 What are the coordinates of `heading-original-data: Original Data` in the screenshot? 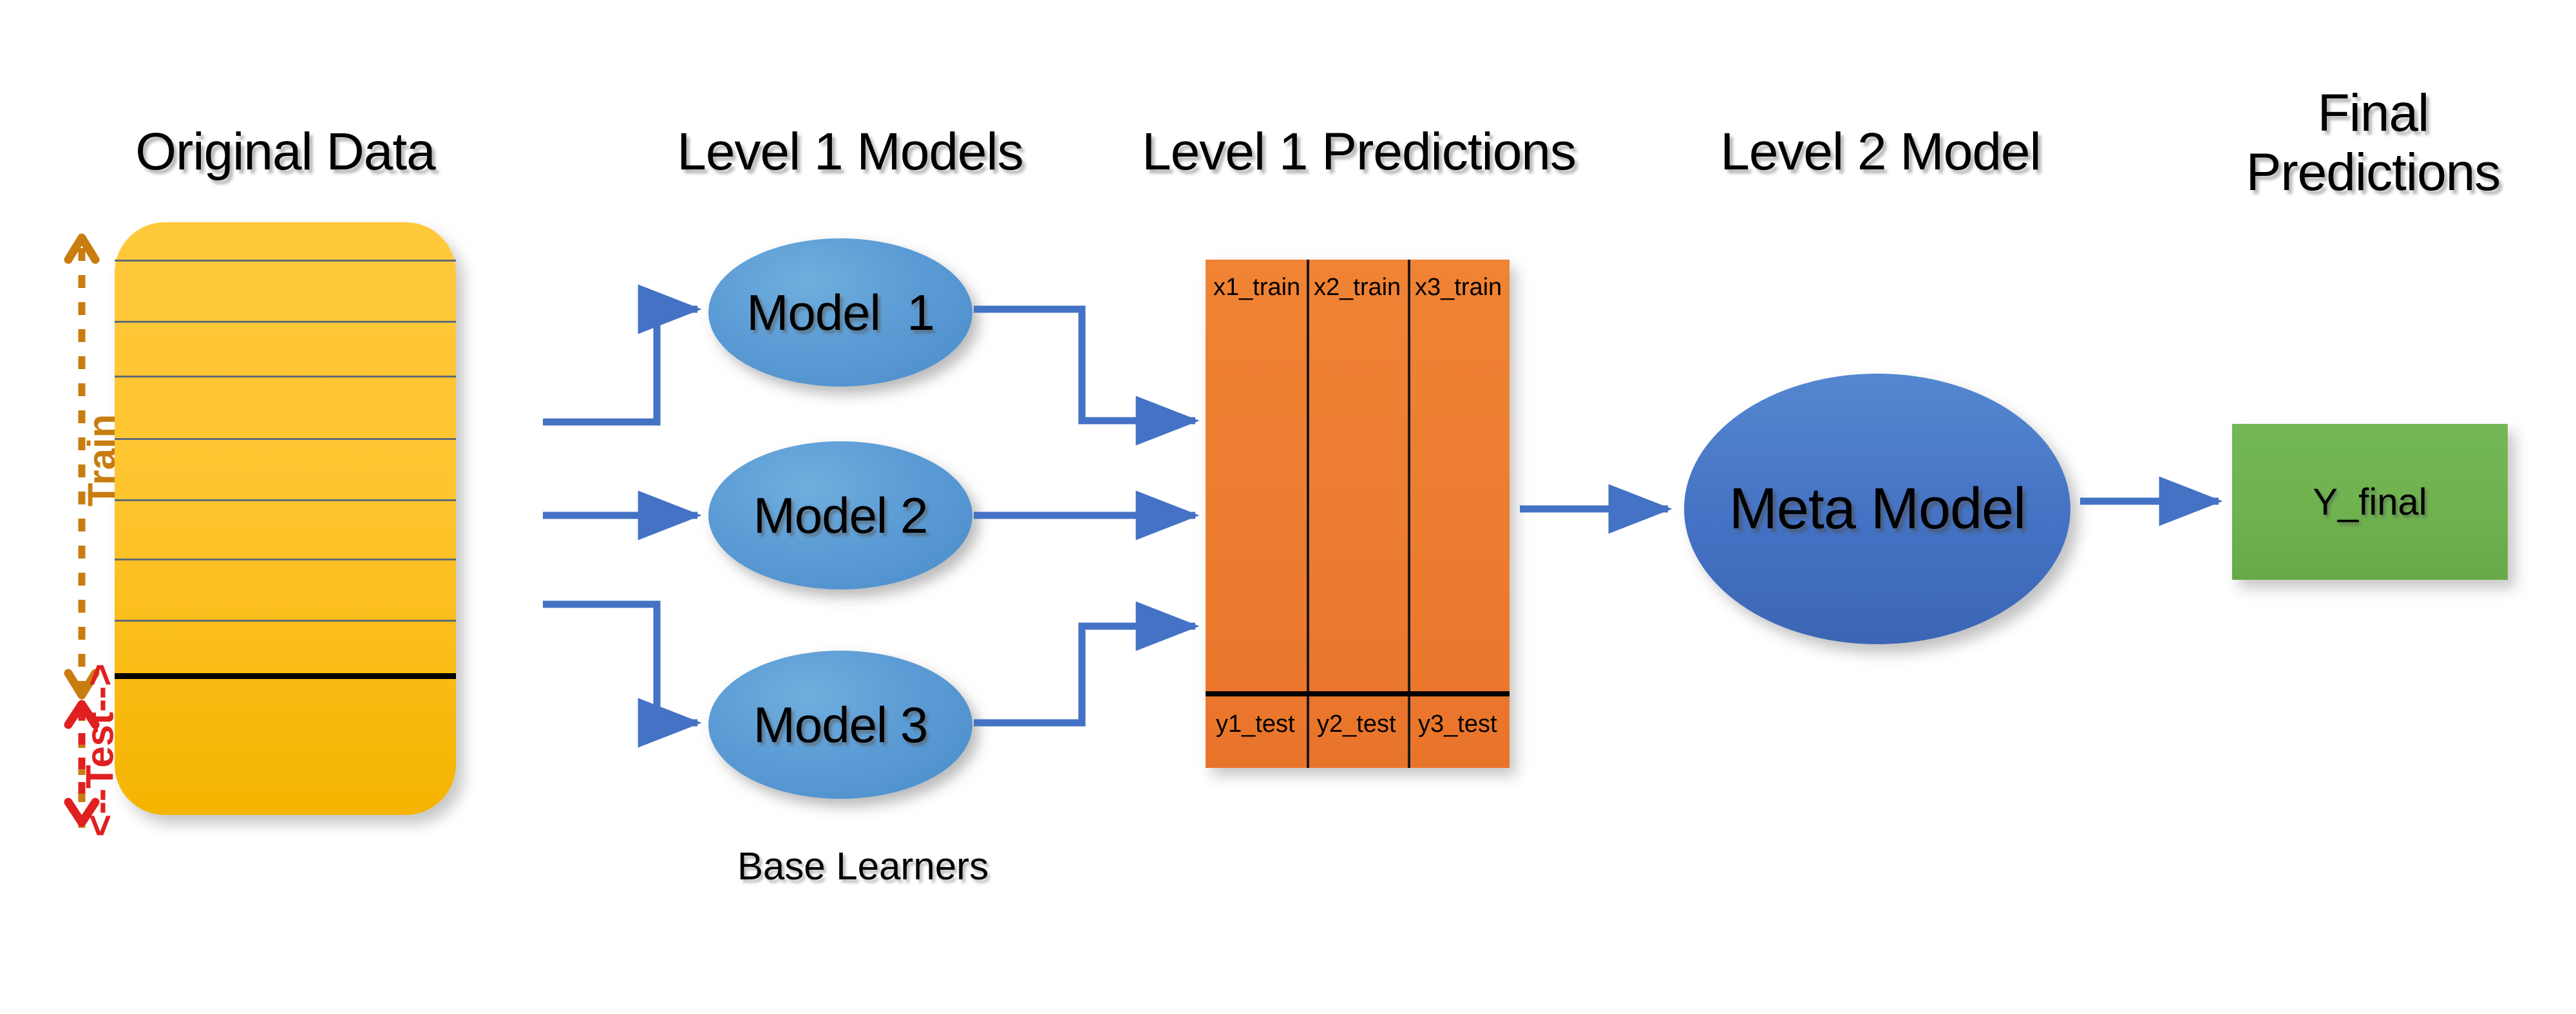 It's located at (285, 151).